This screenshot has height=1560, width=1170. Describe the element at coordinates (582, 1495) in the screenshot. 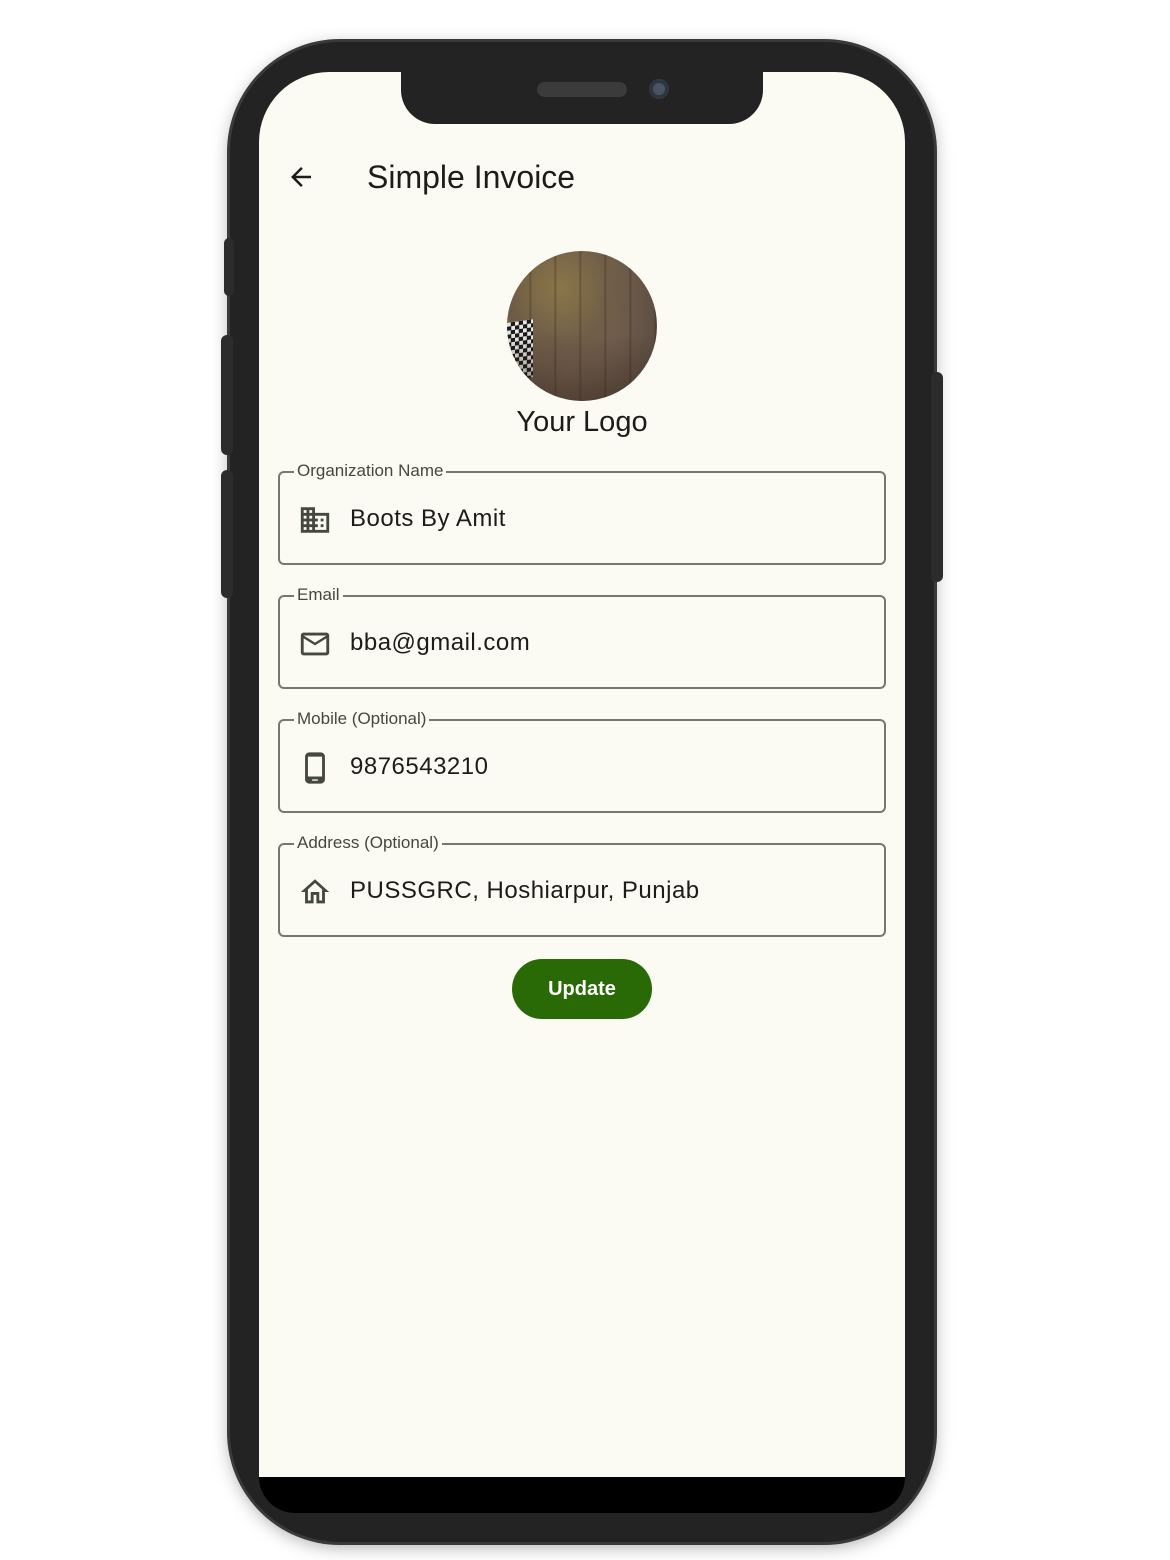

I see `screen-bottom-bar` at that location.